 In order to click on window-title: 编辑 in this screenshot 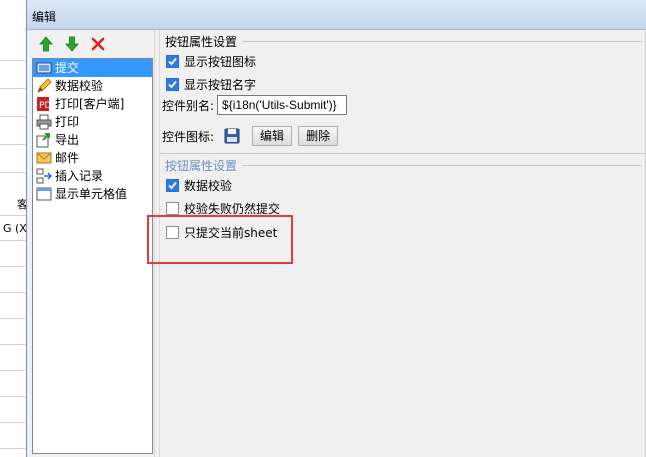, I will do `click(44, 17)`.